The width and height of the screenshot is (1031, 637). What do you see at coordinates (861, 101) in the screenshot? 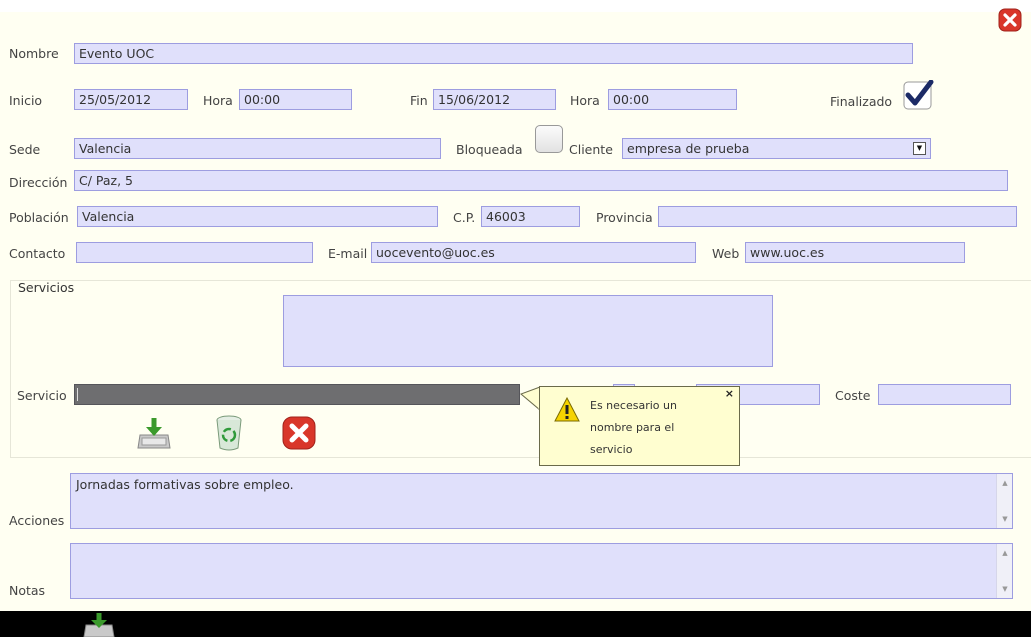
I see `finalizado-label: Finalizado` at bounding box center [861, 101].